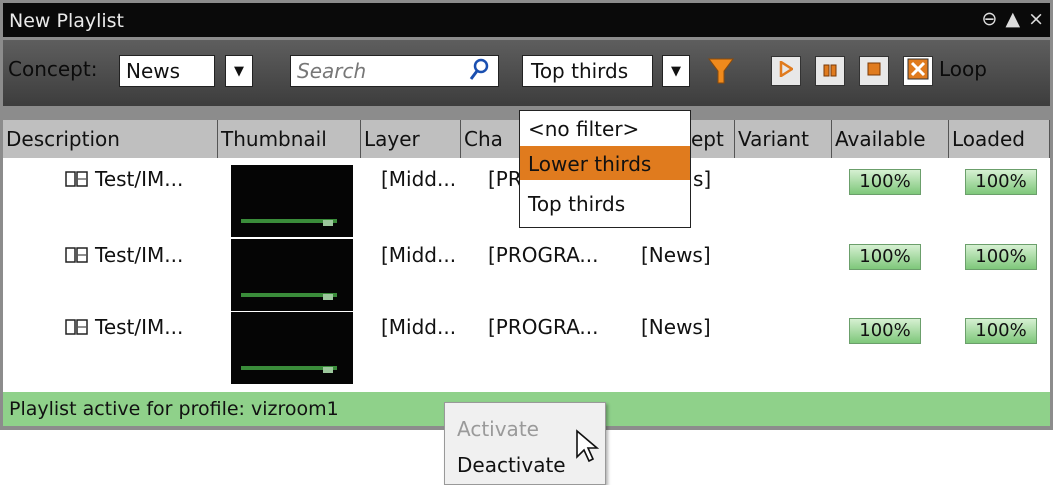 The width and height of the screenshot is (1053, 485). Describe the element at coordinates (411, 139) in the screenshot. I see `column-header-layer: Layer` at that location.